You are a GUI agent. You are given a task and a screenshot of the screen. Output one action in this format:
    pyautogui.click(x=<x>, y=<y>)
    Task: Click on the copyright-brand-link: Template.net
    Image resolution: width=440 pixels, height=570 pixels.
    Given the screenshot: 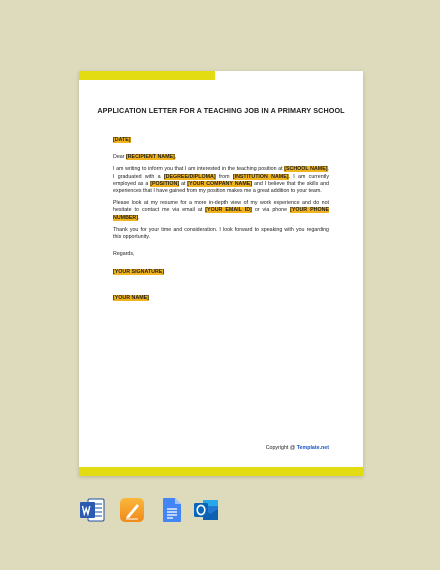 What is the action you would take?
    pyautogui.click(x=313, y=448)
    